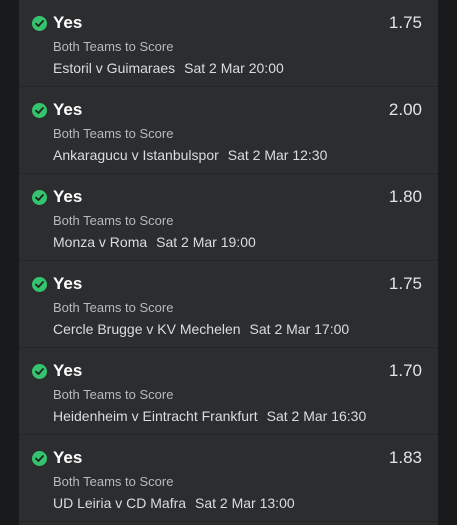 The height and width of the screenshot is (525, 457). I want to click on bet-odds: 1.80, so click(405, 196).